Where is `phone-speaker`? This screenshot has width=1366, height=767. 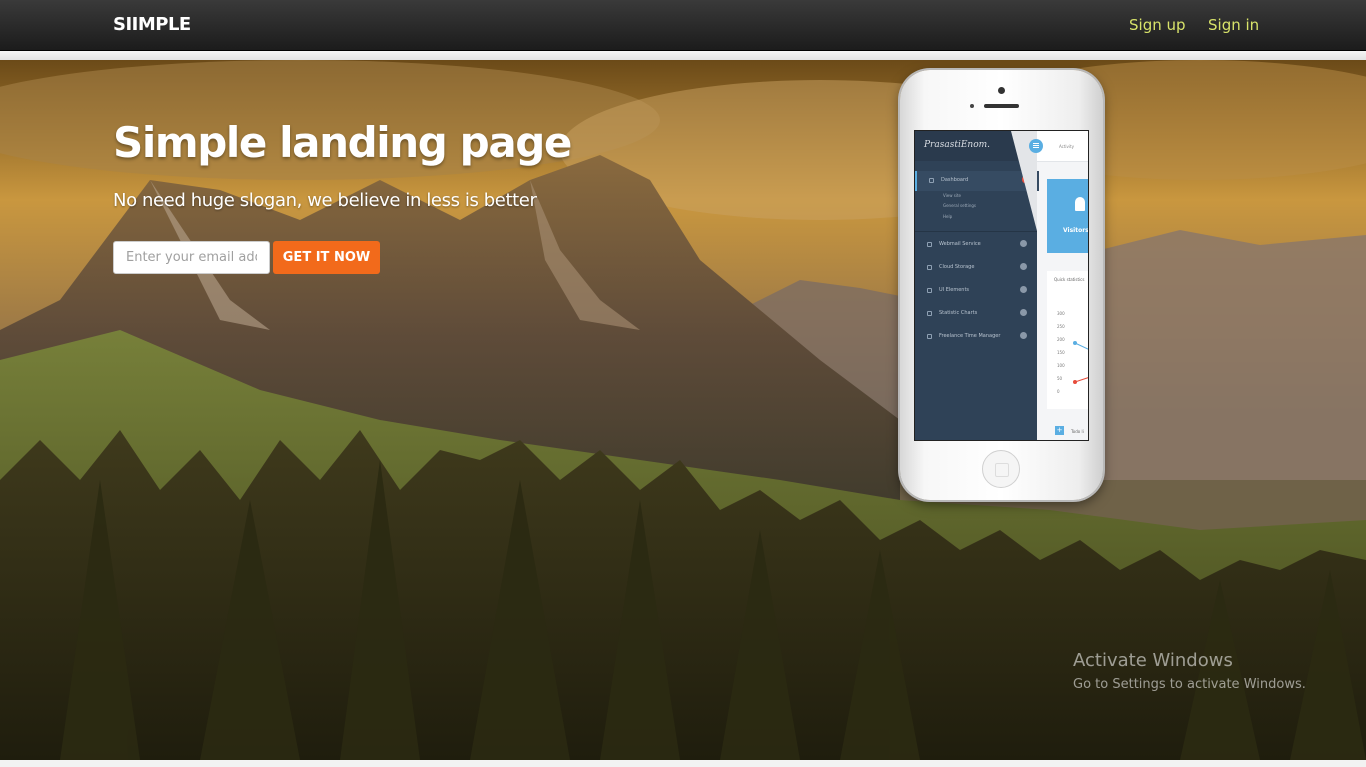
phone-speaker is located at coordinates (1001, 106).